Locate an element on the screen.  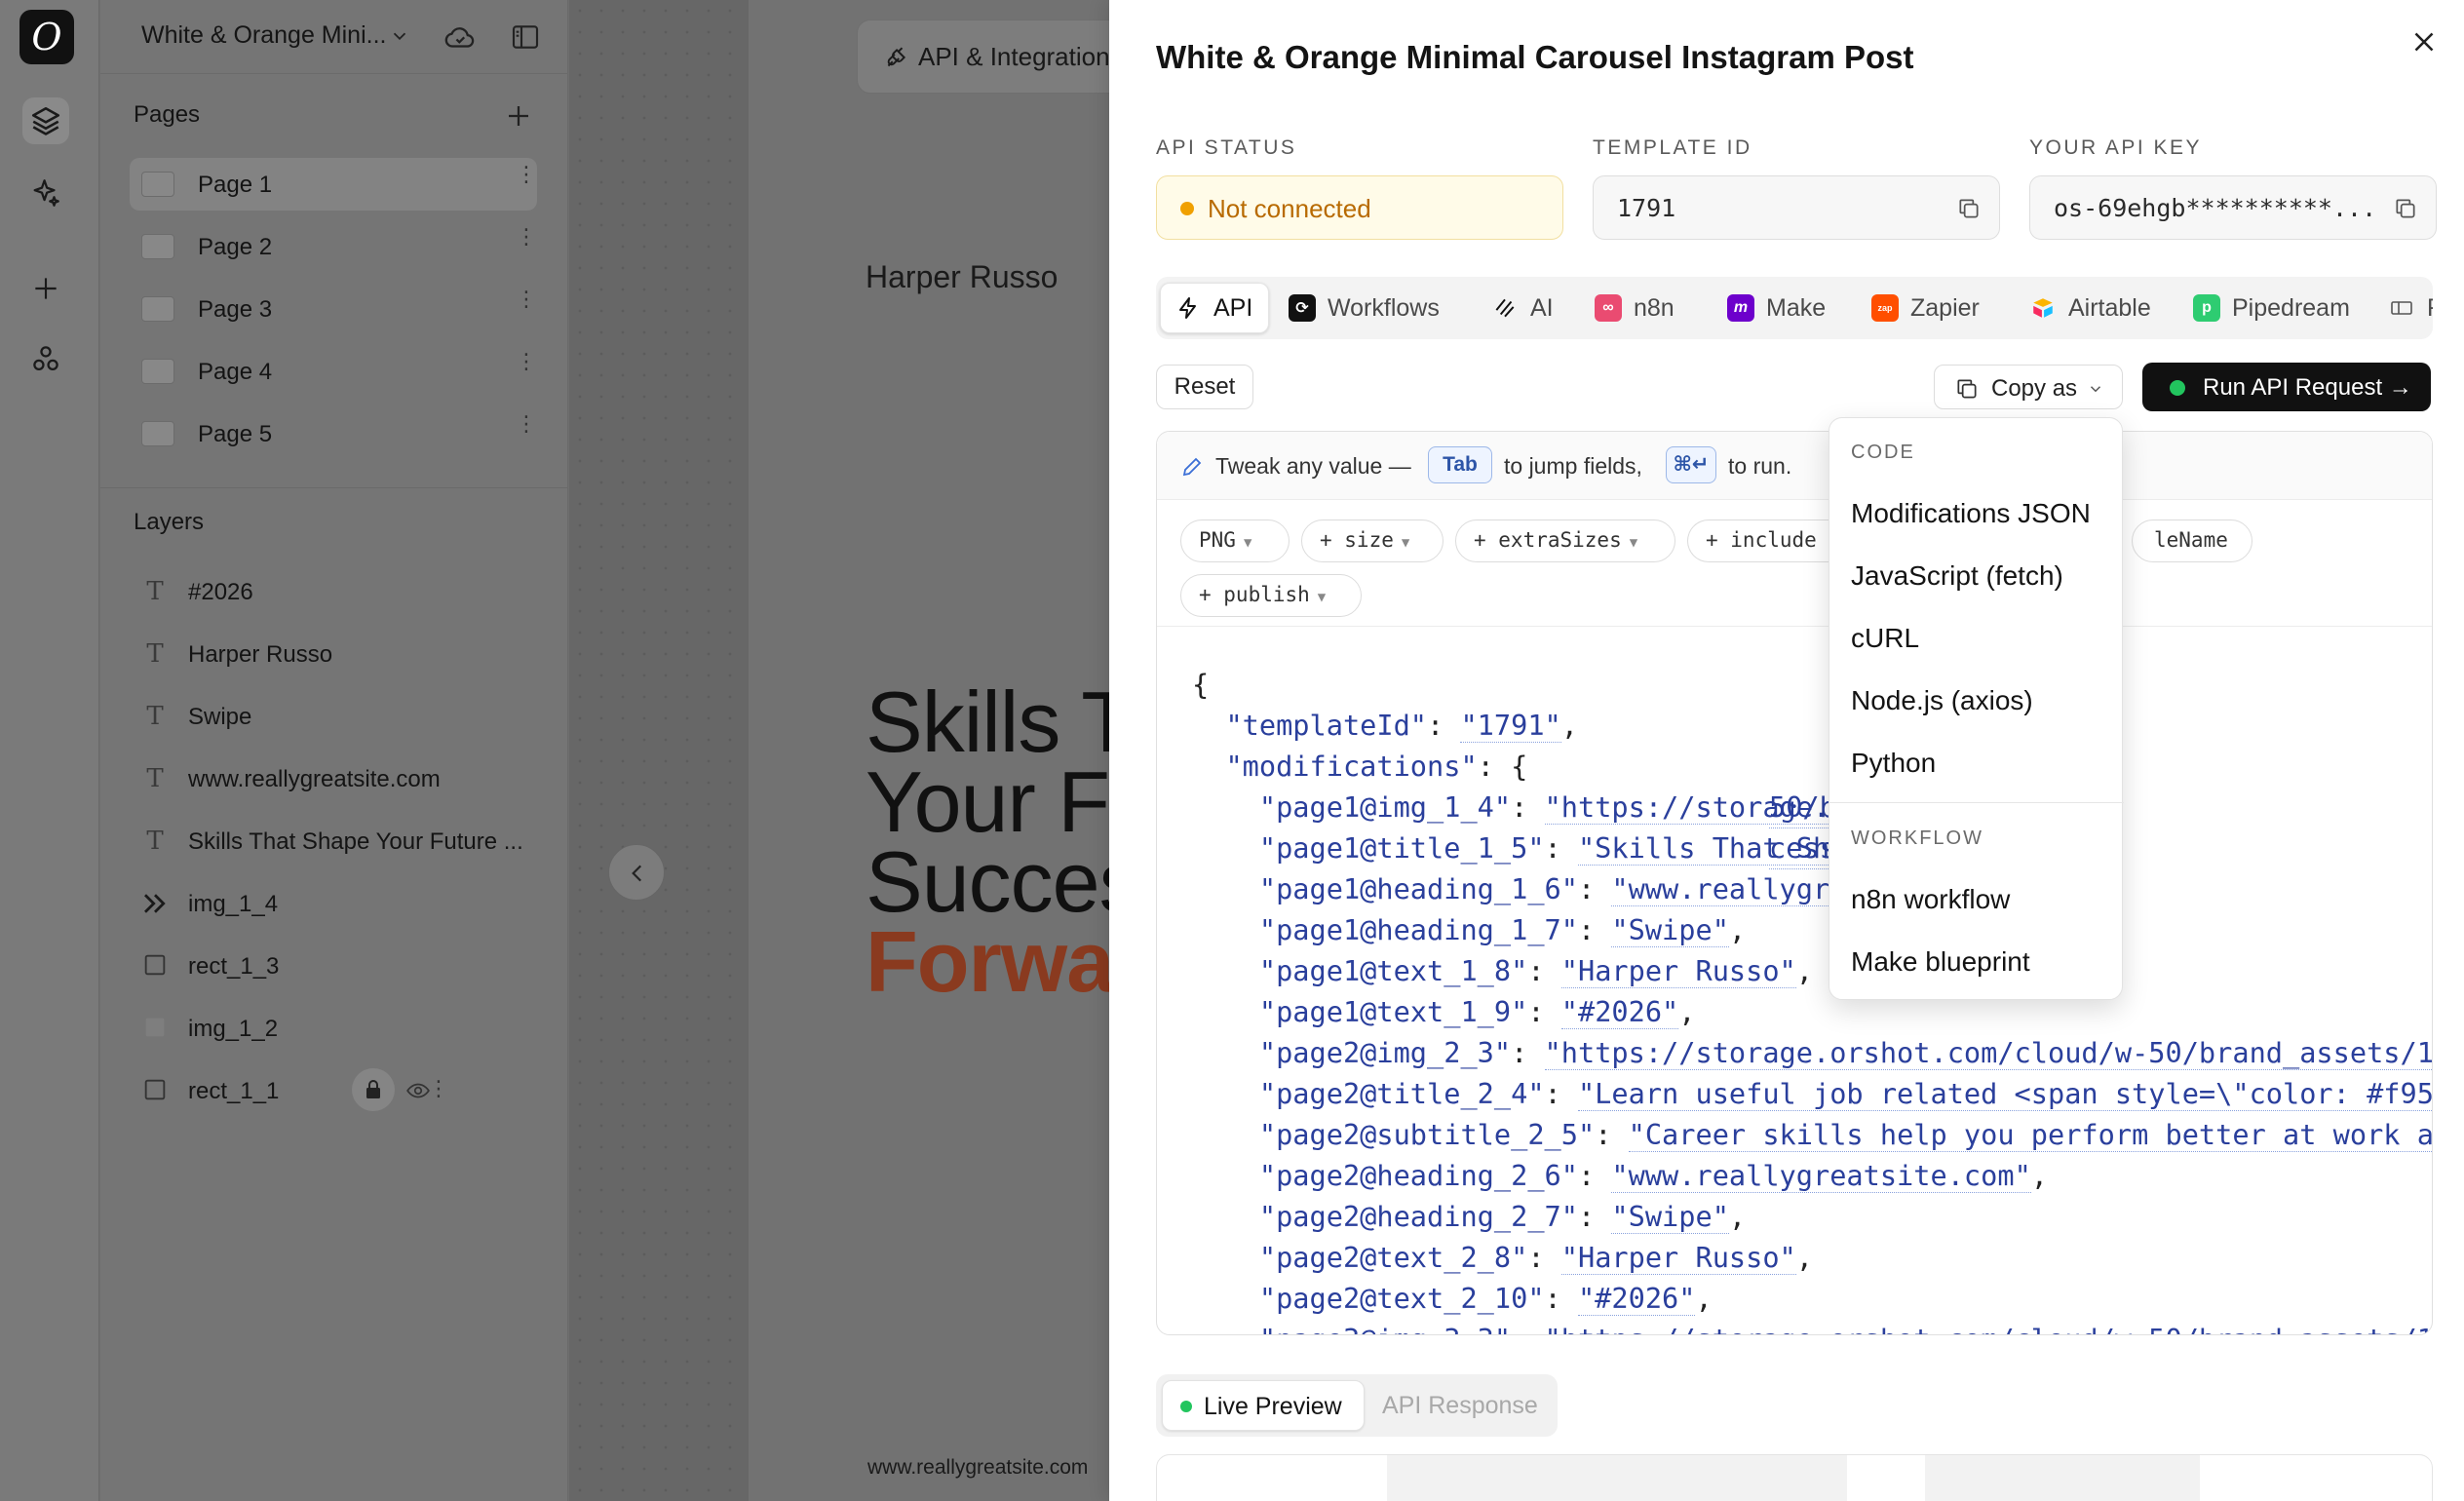
left-rail: O is located at coordinates (49, 750).